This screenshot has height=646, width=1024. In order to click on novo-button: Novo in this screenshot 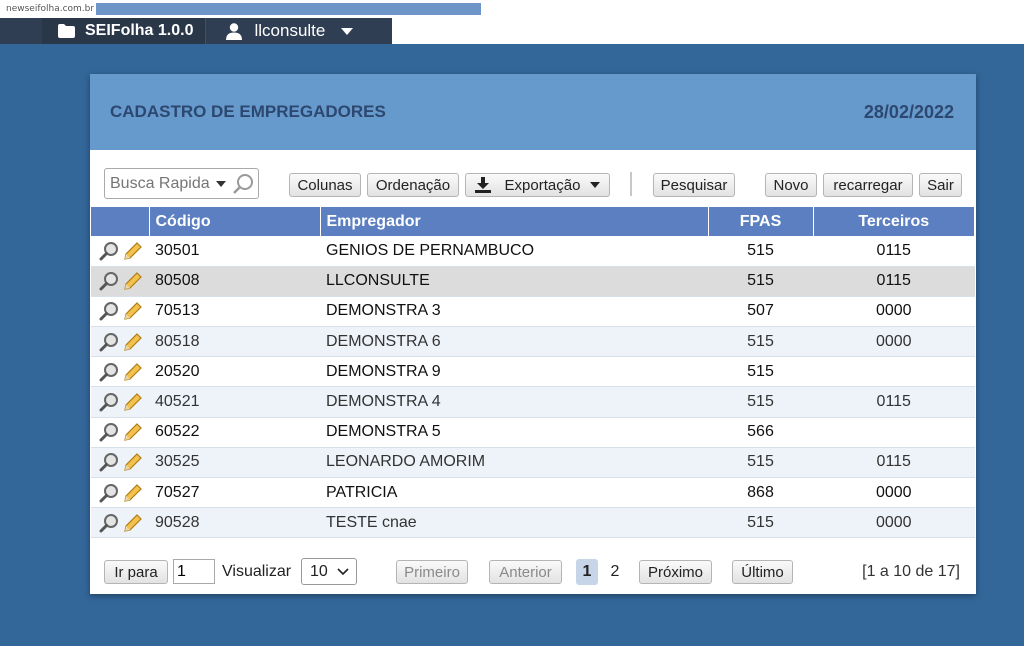, I will do `click(791, 185)`.